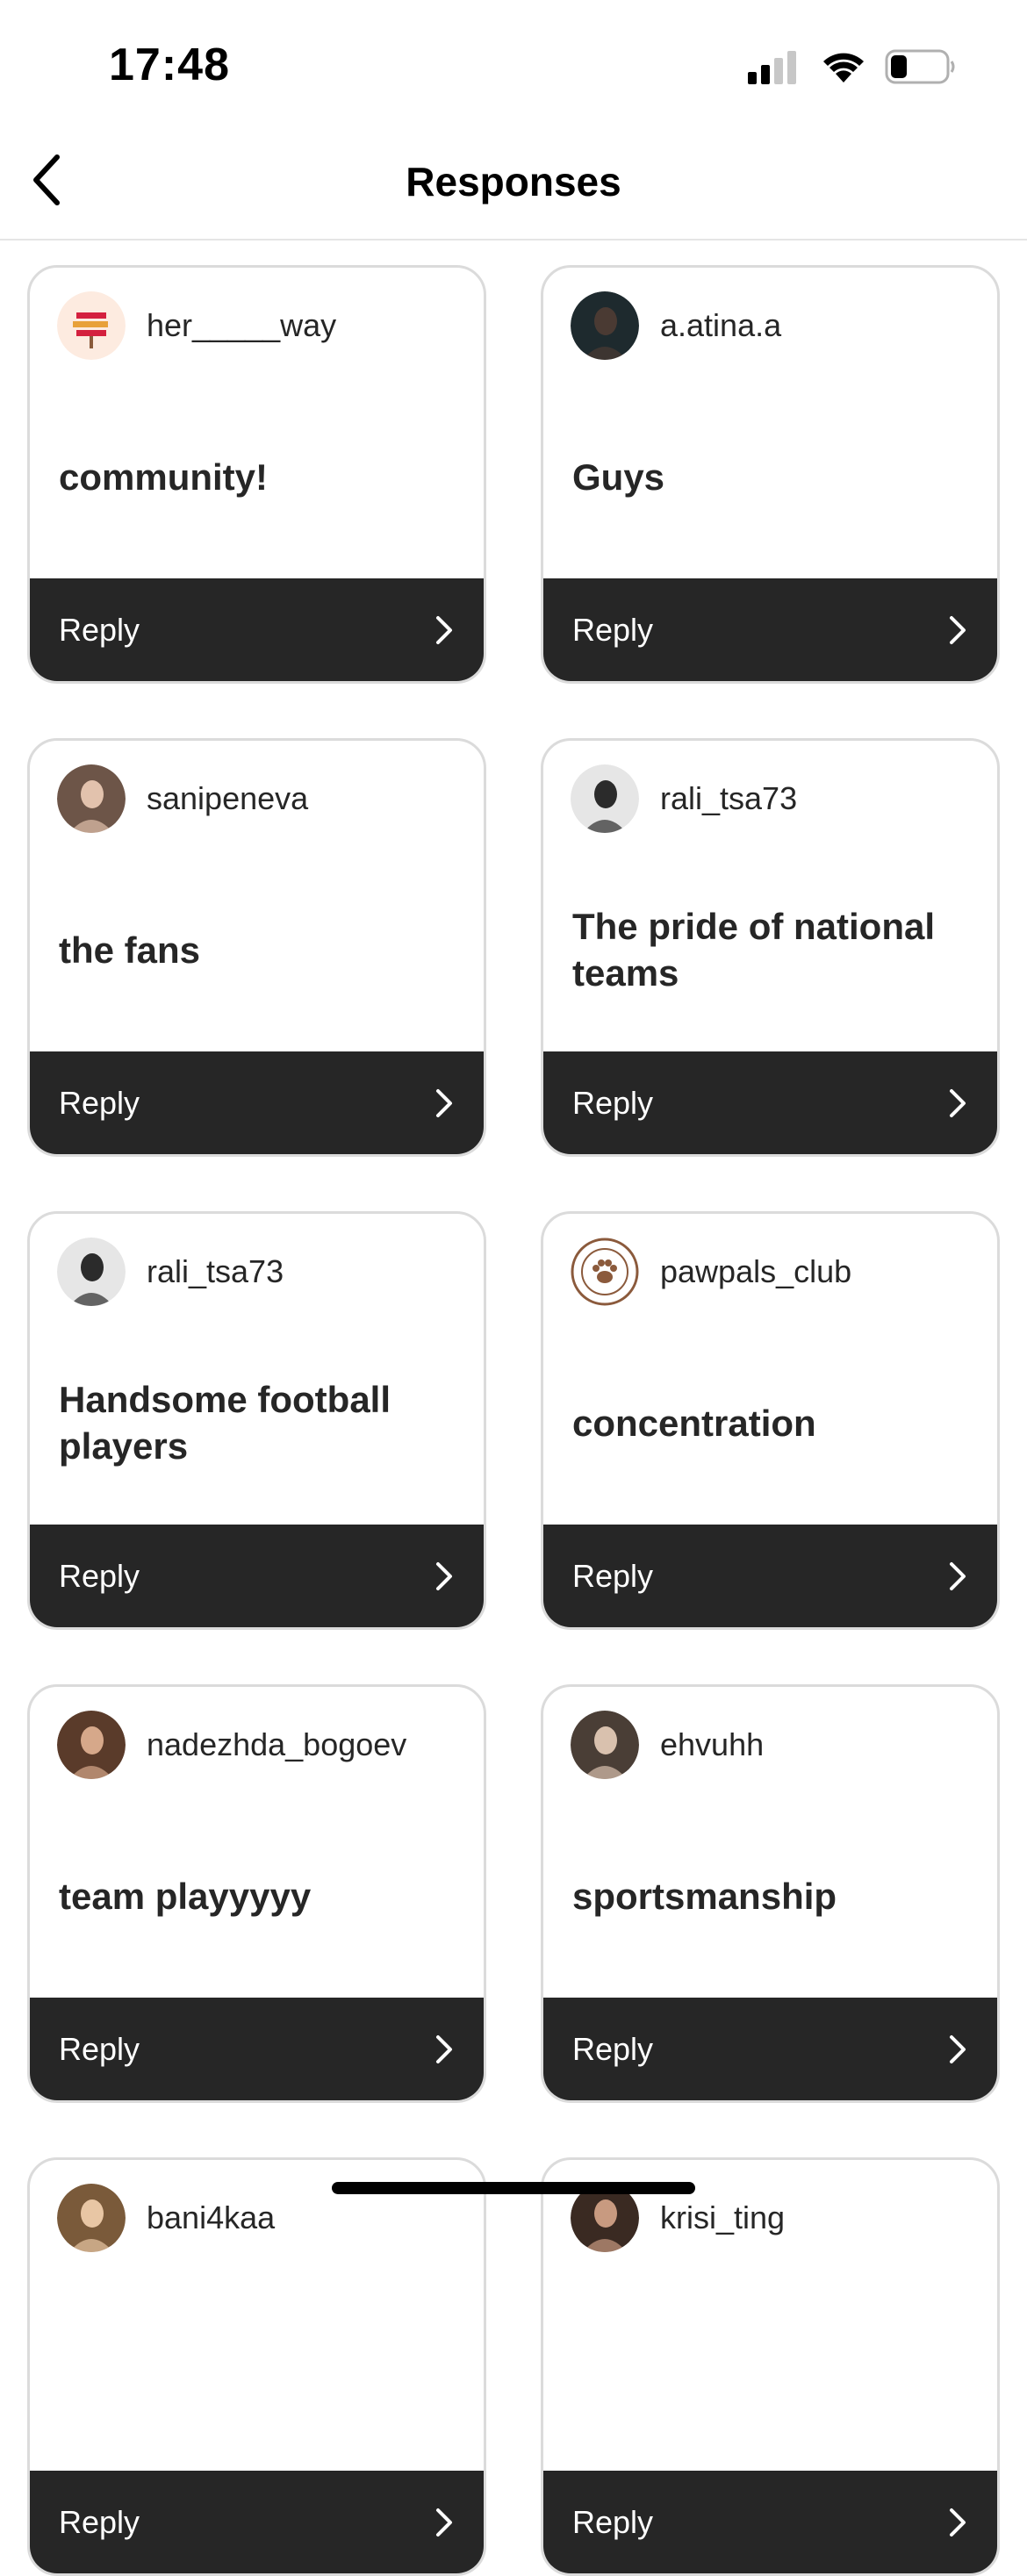 This screenshot has width=1027, height=2576. I want to click on cellular-signal-icon, so click(772, 67).